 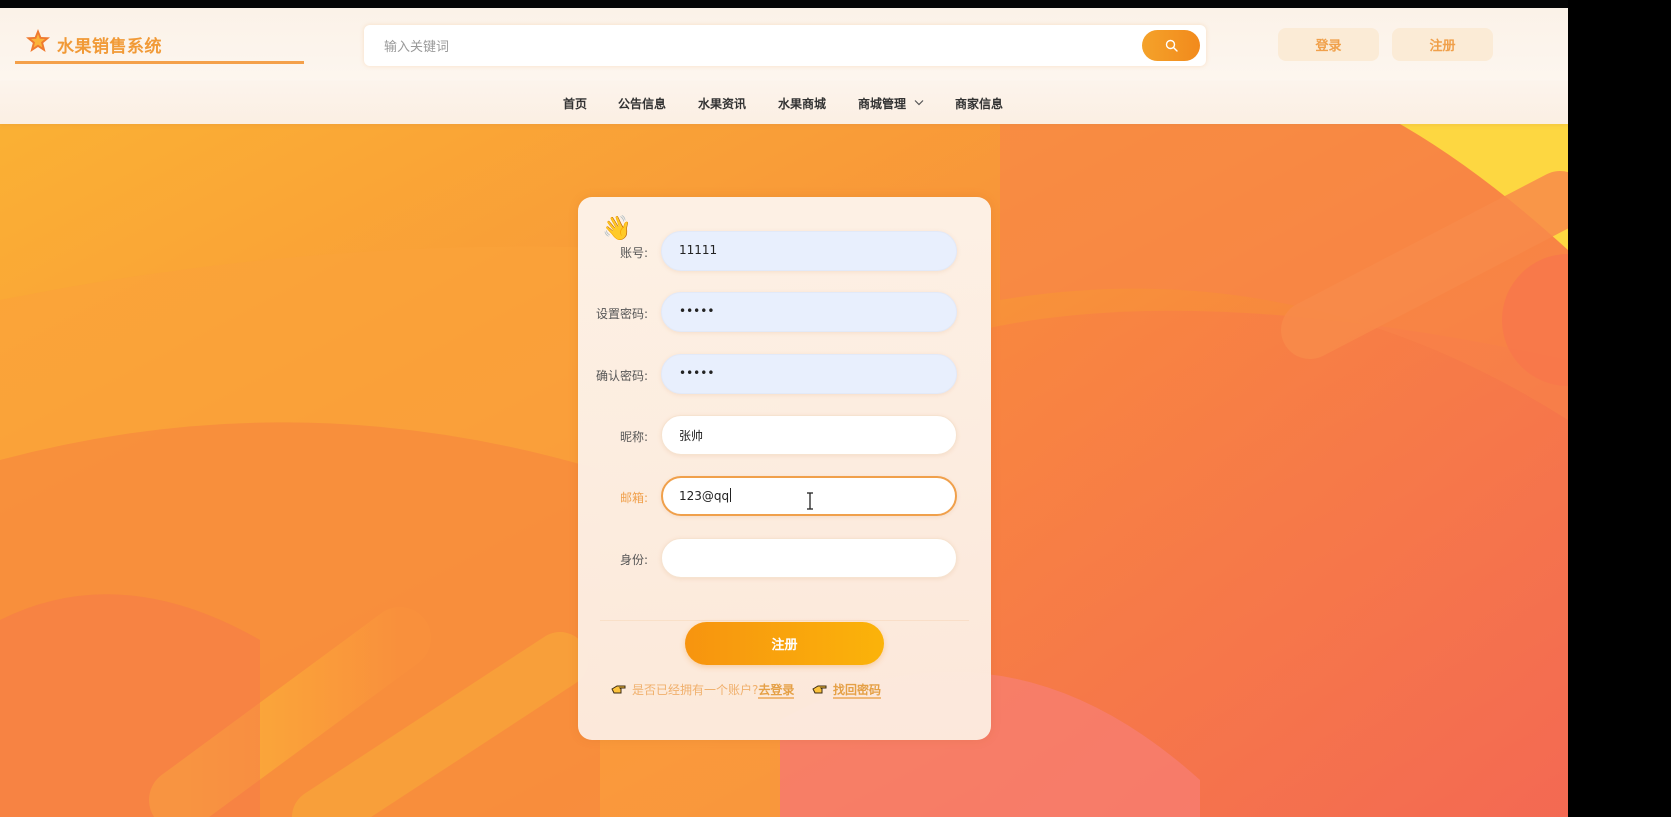 I want to click on search-input, so click(x=754, y=47).